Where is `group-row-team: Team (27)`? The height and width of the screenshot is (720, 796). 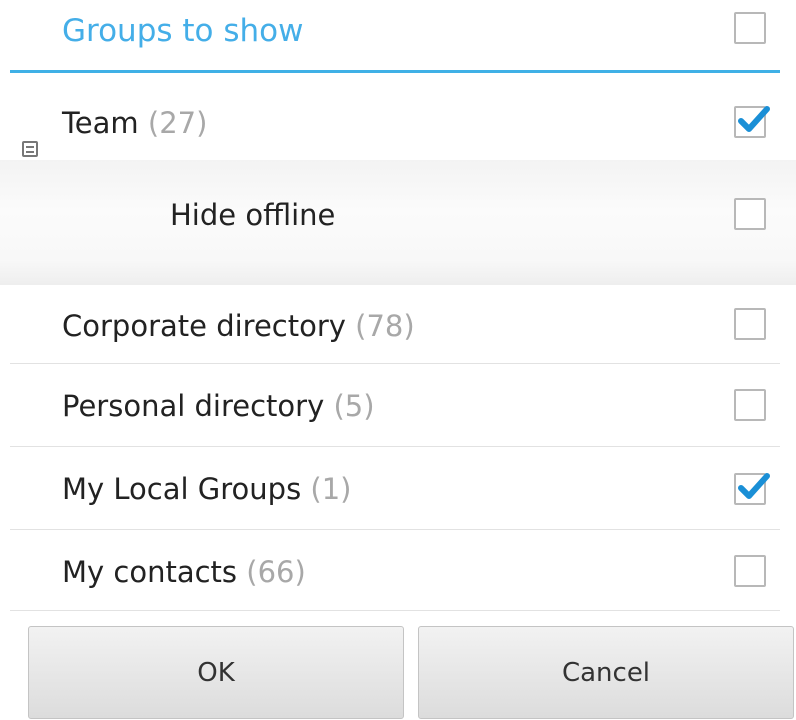 group-row-team: Team (27) is located at coordinates (398, 116).